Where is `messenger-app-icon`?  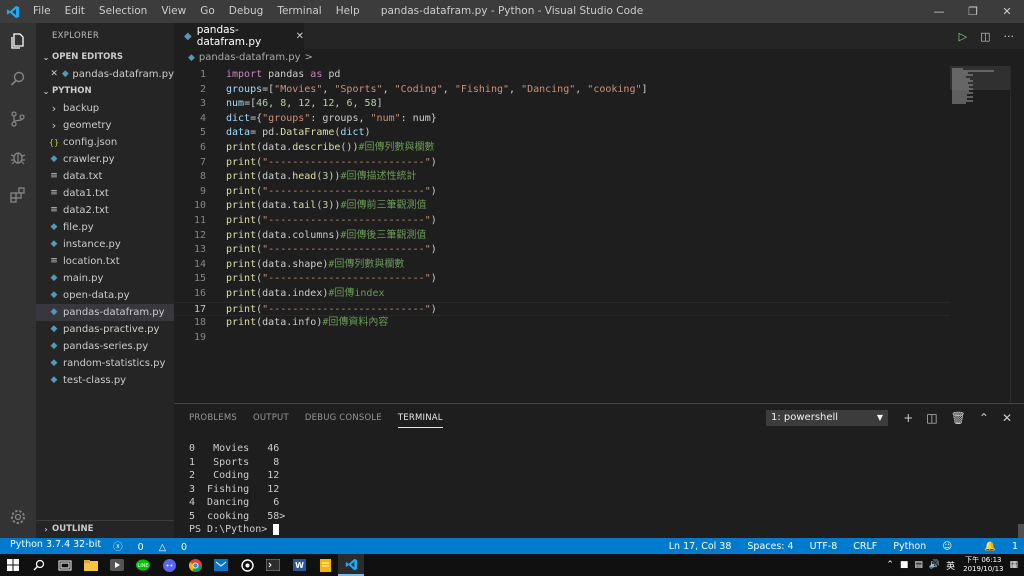
messenger-app-icon is located at coordinates (169, 565).